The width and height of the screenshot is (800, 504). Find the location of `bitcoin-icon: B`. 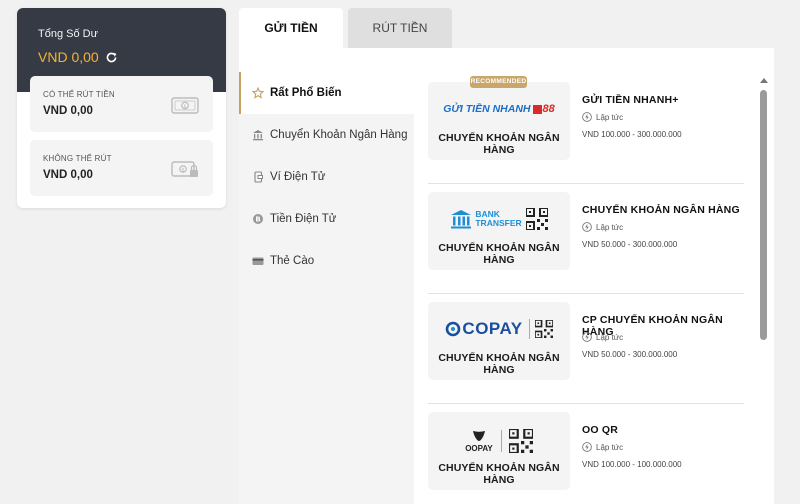

bitcoin-icon: B is located at coordinates (258, 219).